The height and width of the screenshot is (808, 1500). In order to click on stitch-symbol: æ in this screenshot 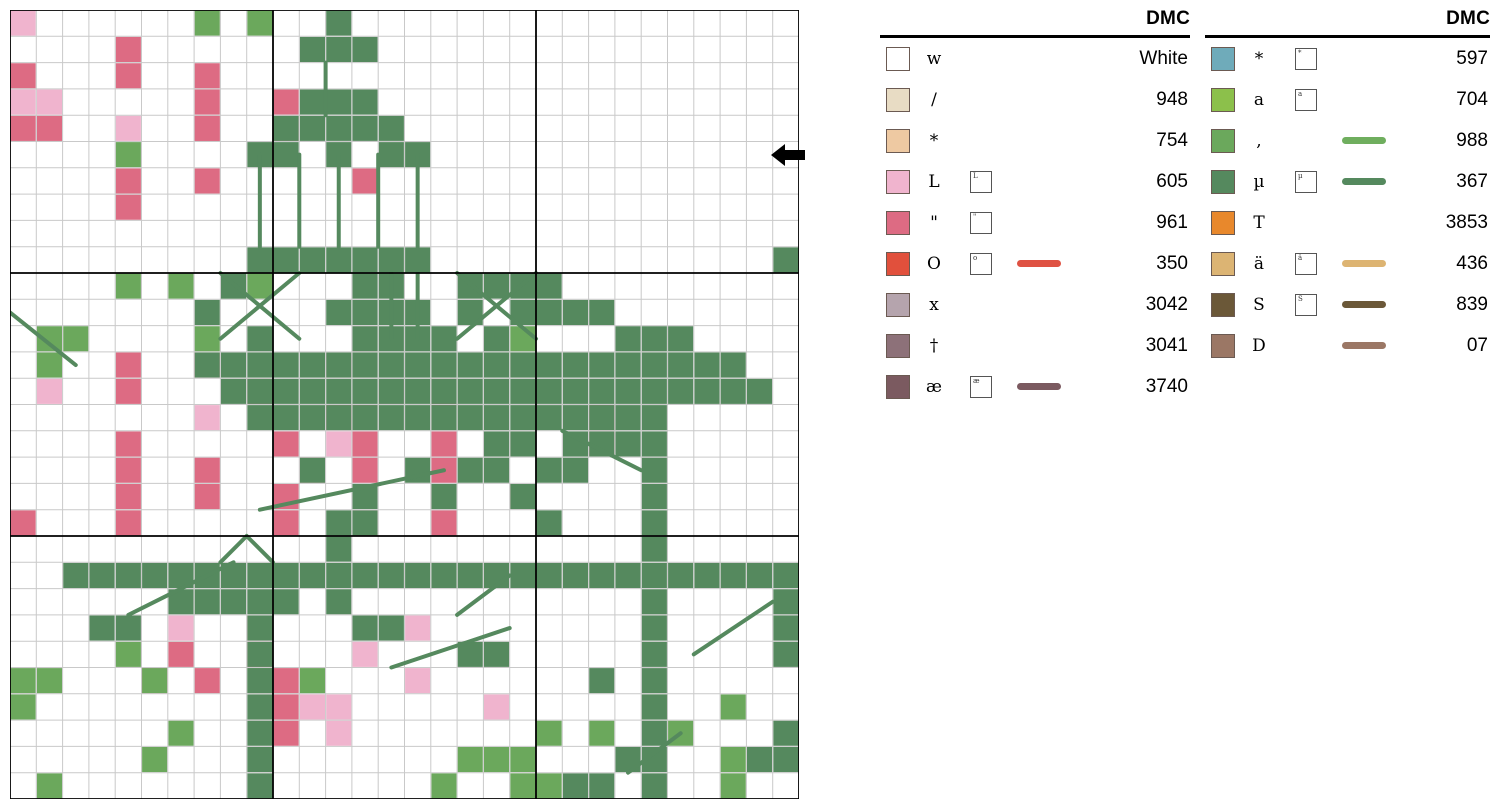, I will do `click(934, 386)`.